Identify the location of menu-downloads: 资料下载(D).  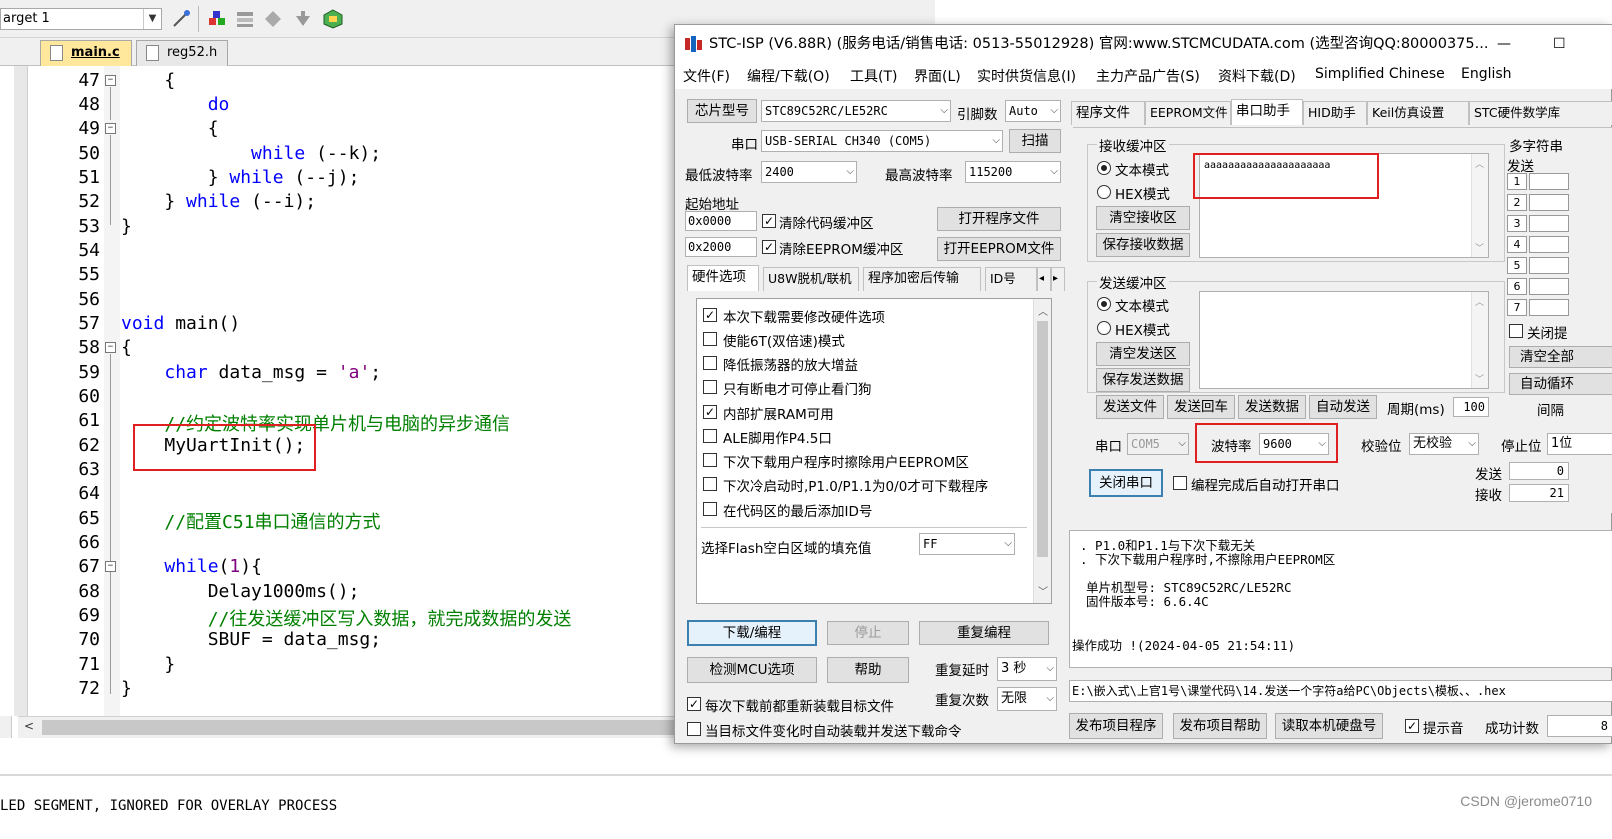
(1257, 76).